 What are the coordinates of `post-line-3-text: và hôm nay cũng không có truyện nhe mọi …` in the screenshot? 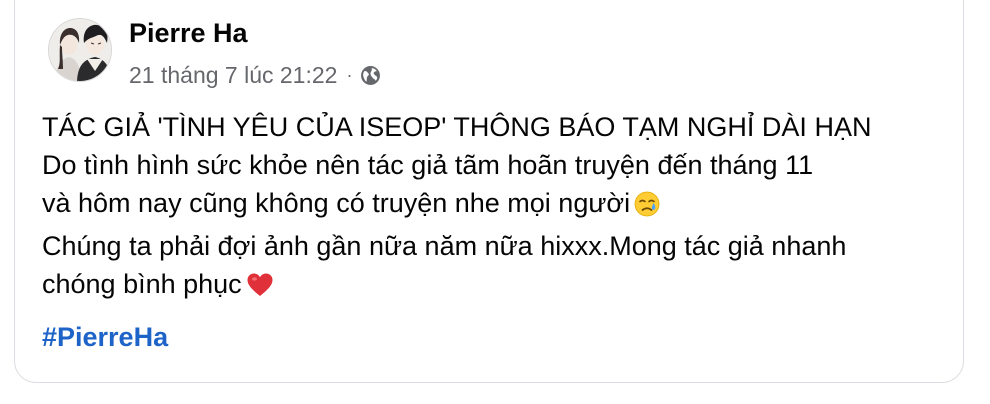 It's located at (336, 203).